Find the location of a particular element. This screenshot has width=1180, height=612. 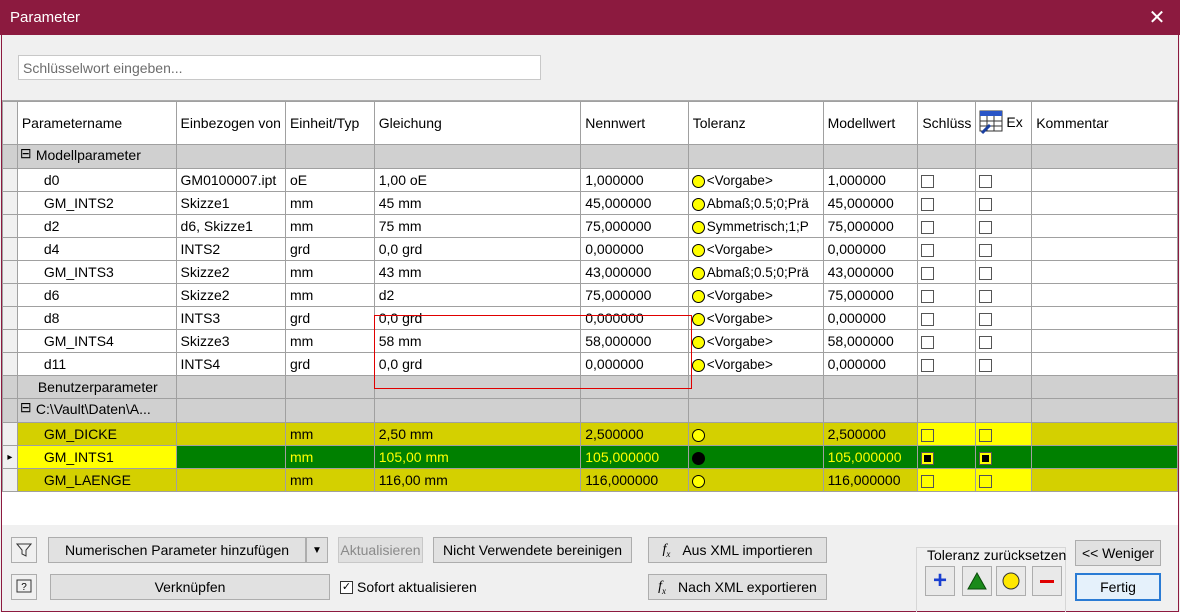

parameter-name: d4 is located at coordinates (96, 249).